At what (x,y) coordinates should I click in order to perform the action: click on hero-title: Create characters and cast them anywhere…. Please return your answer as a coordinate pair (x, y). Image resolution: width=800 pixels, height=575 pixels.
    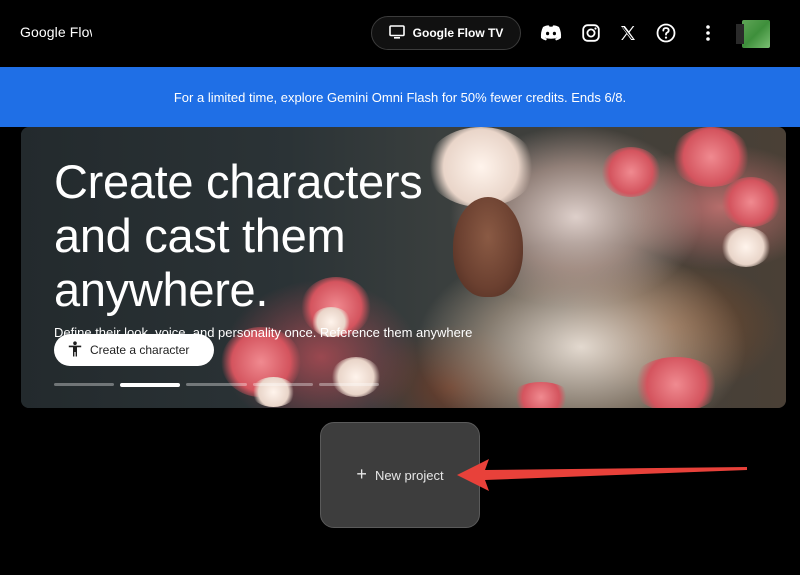
    Looking at the image, I should click on (238, 235).